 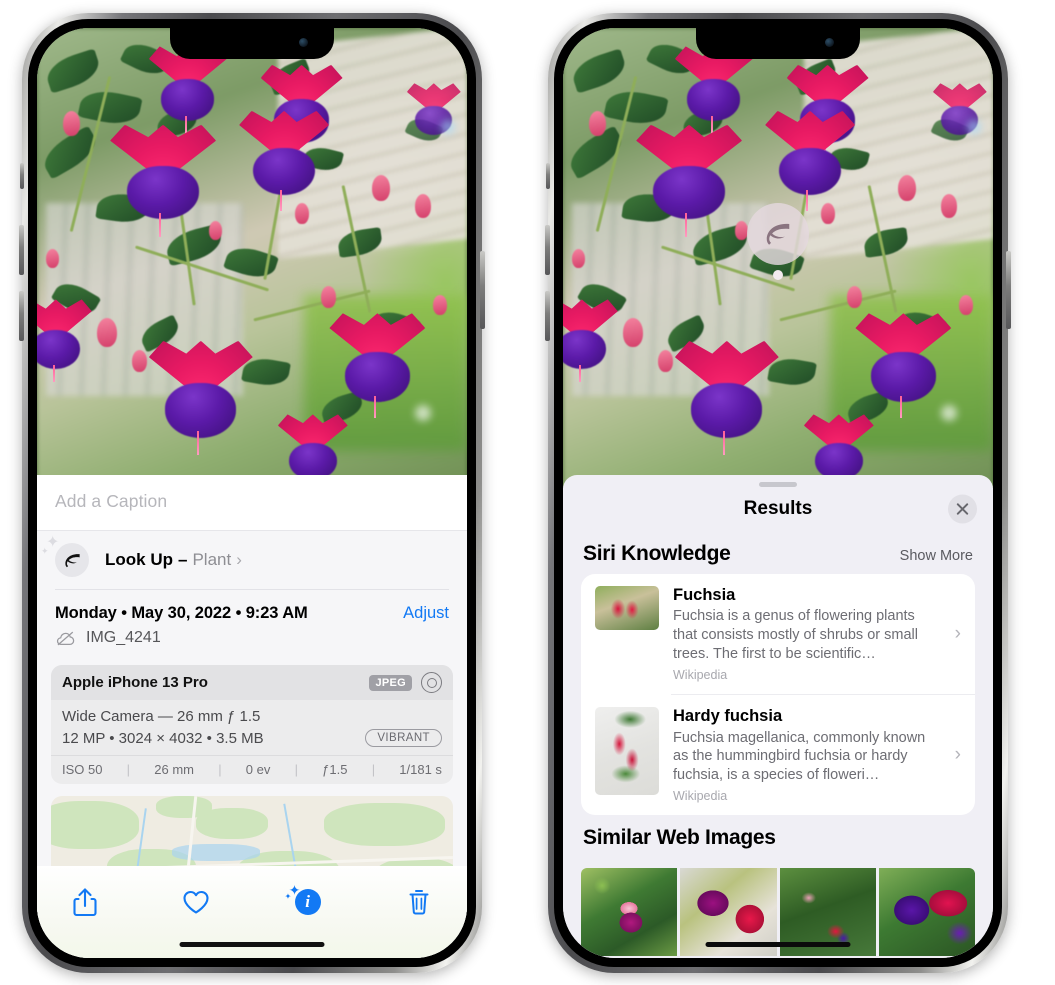 I want to click on camera-device-name: Apple iPhone 13 Pro, so click(x=135, y=682).